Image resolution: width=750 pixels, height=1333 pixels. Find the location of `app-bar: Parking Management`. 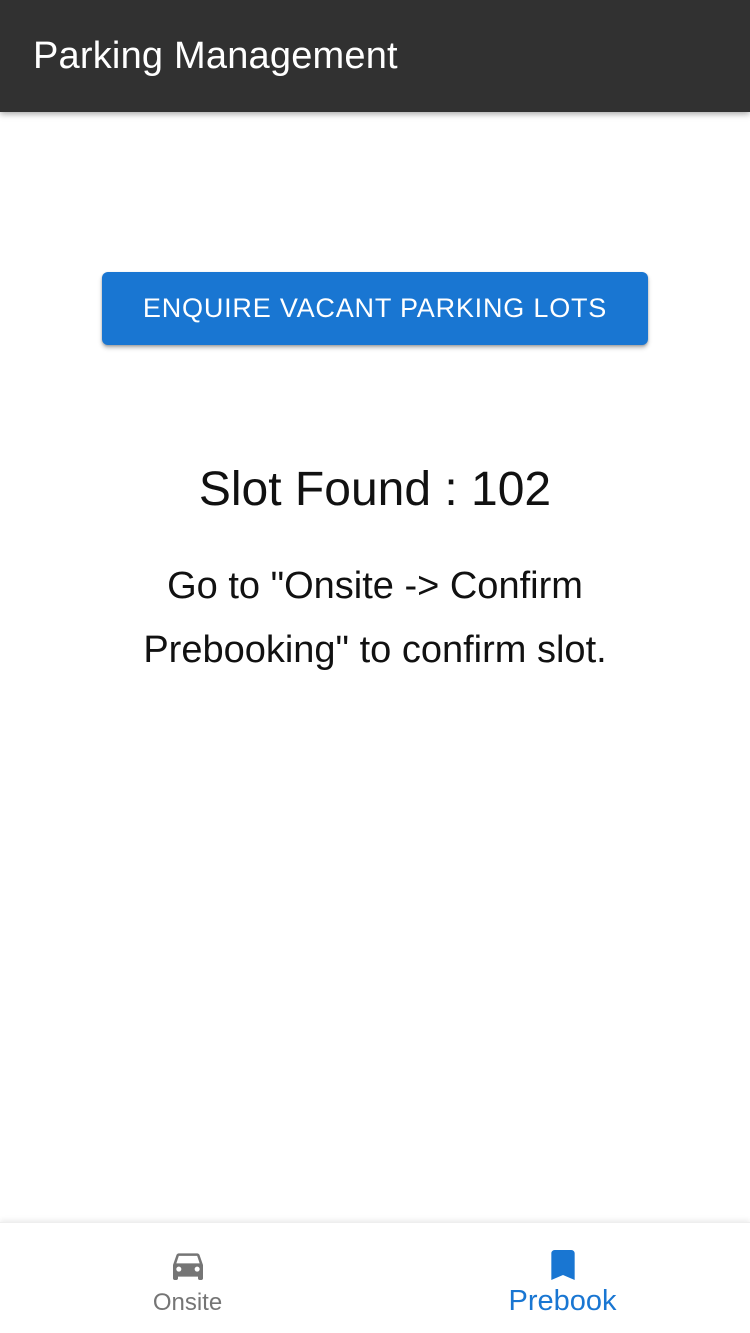

app-bar: Parking Management is located at coordinates (375, 56).